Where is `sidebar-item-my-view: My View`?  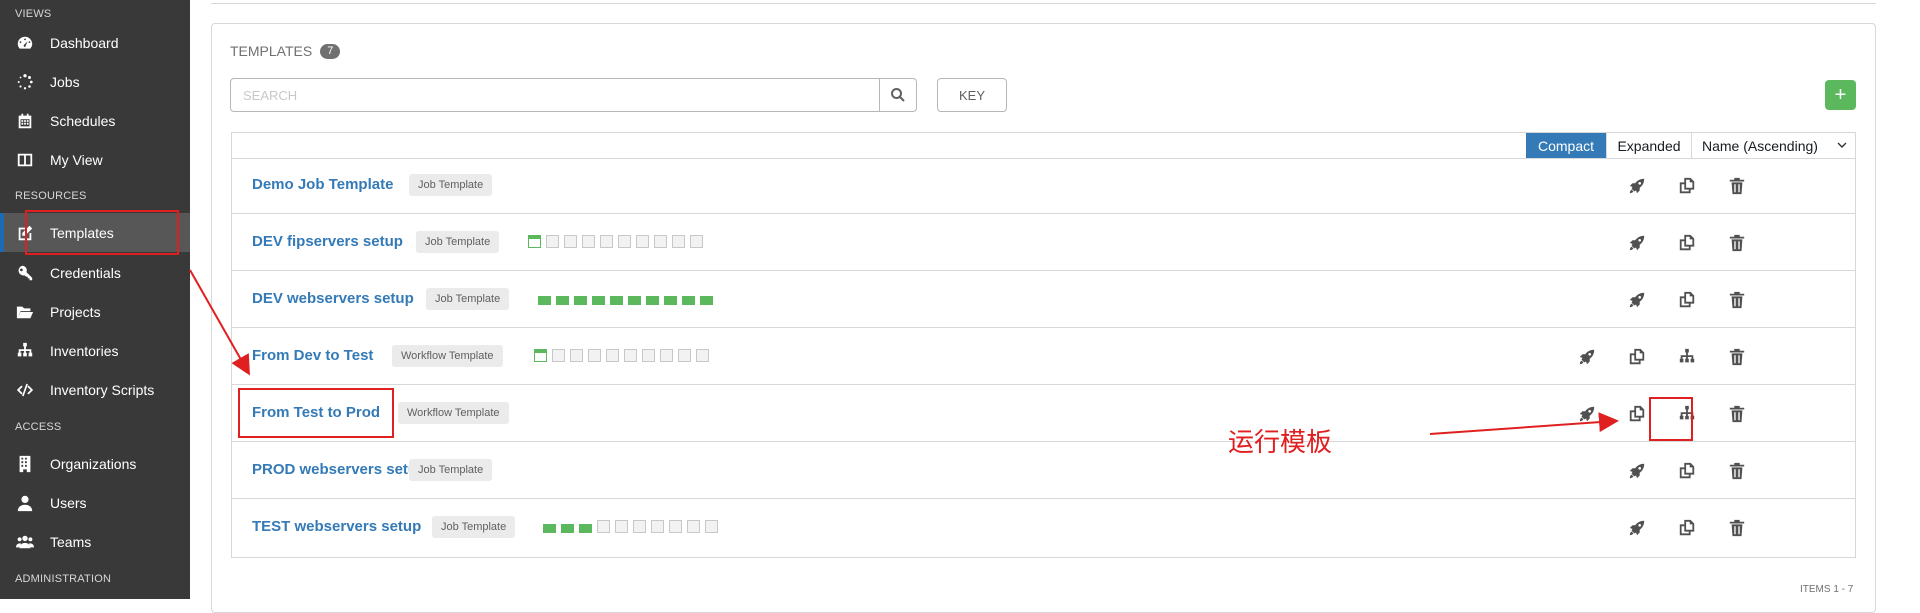
sidebar-item-my-view: My View is located at coordinates (95, 159).